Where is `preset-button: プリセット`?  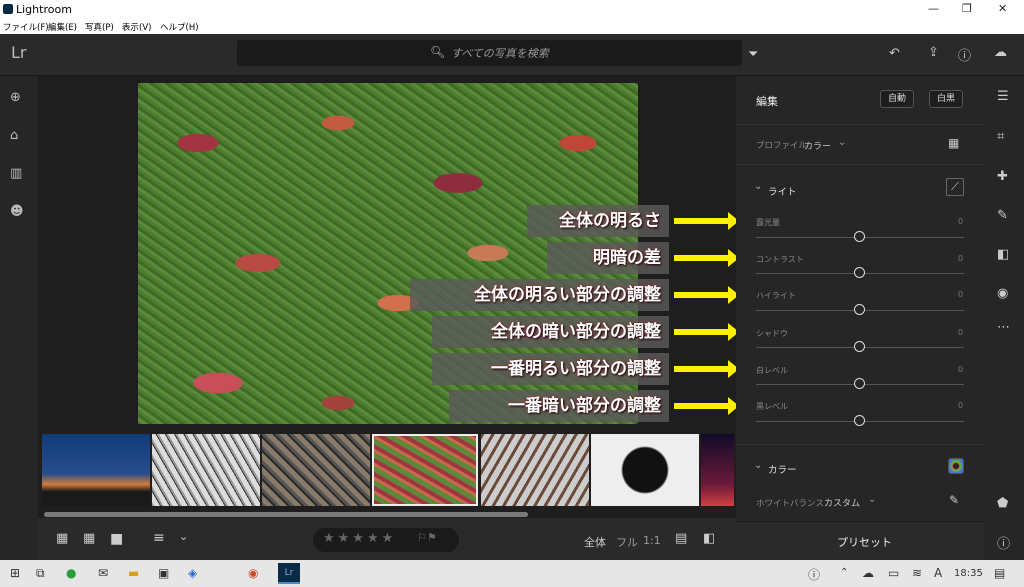
preset-button: プリセット is located at coordinates (864, 542).